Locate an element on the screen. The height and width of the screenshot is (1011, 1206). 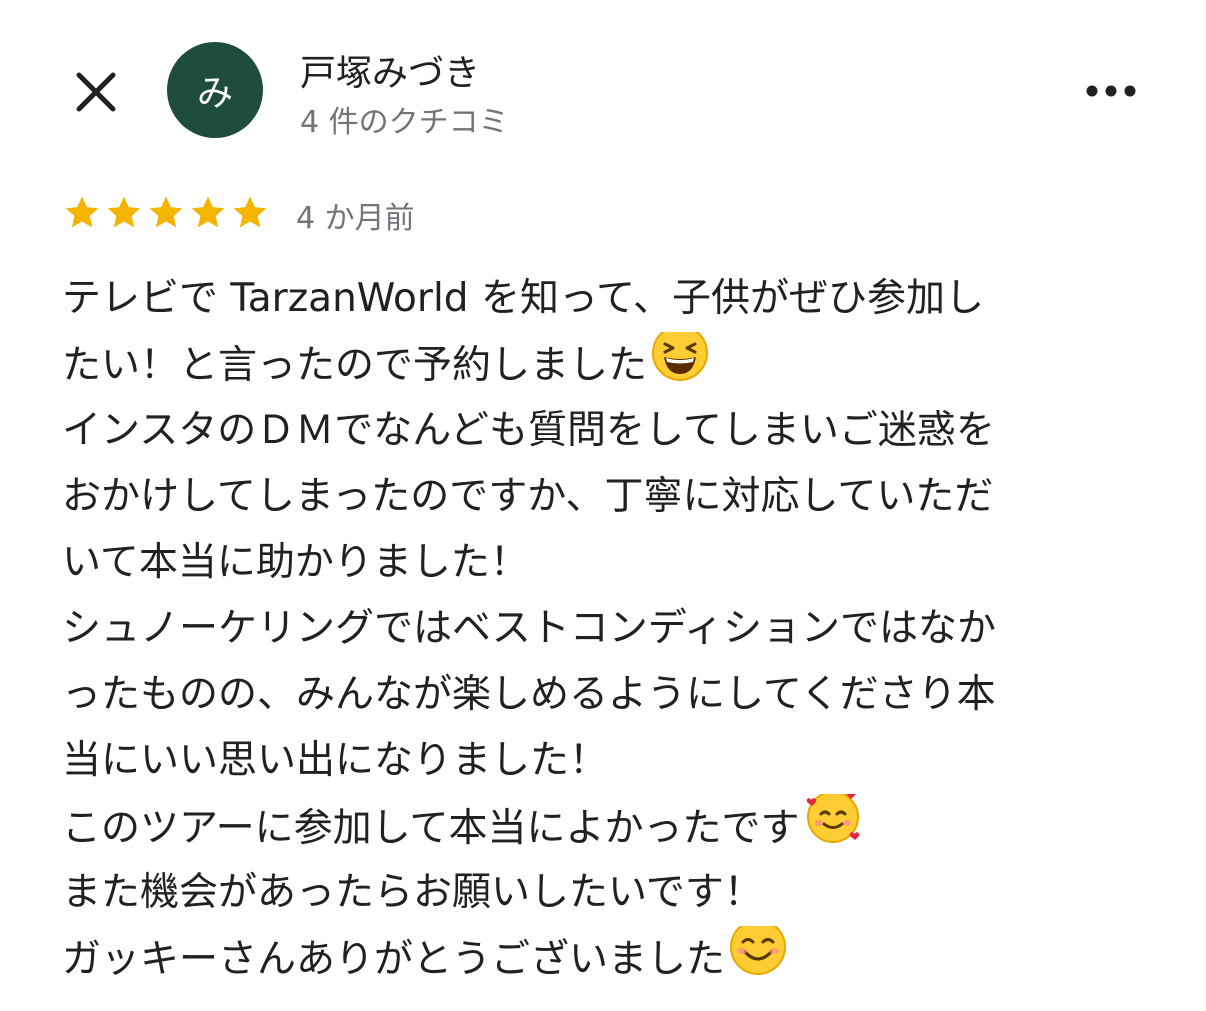
star-rating is located at coordinates (166, 213).